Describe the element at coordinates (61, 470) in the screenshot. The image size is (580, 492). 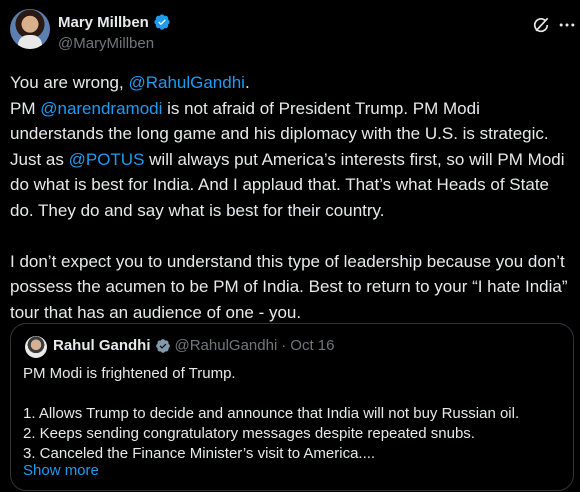
I see `show-more-link: Show more` at that location.